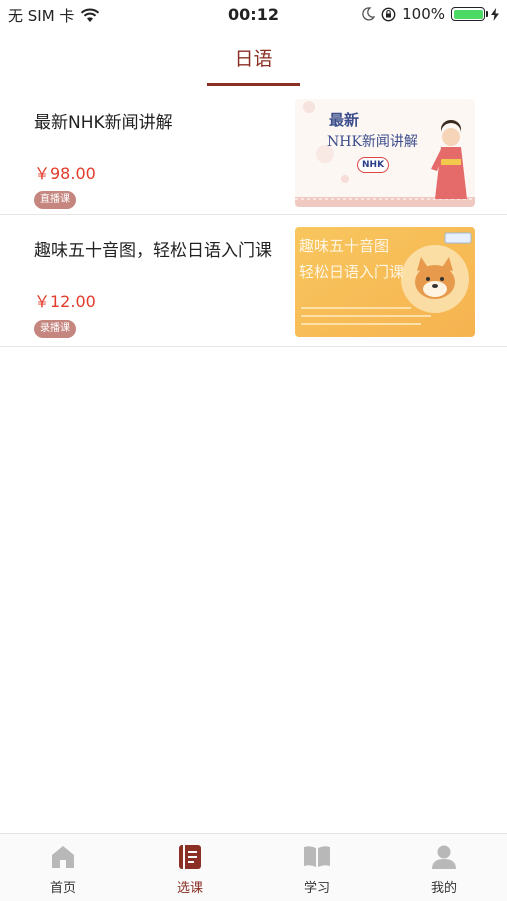  What do you see at coordinates (55, 200) in the screenshot?
I see `course-type-badge: 直播课` at bounding box center [55, 200].